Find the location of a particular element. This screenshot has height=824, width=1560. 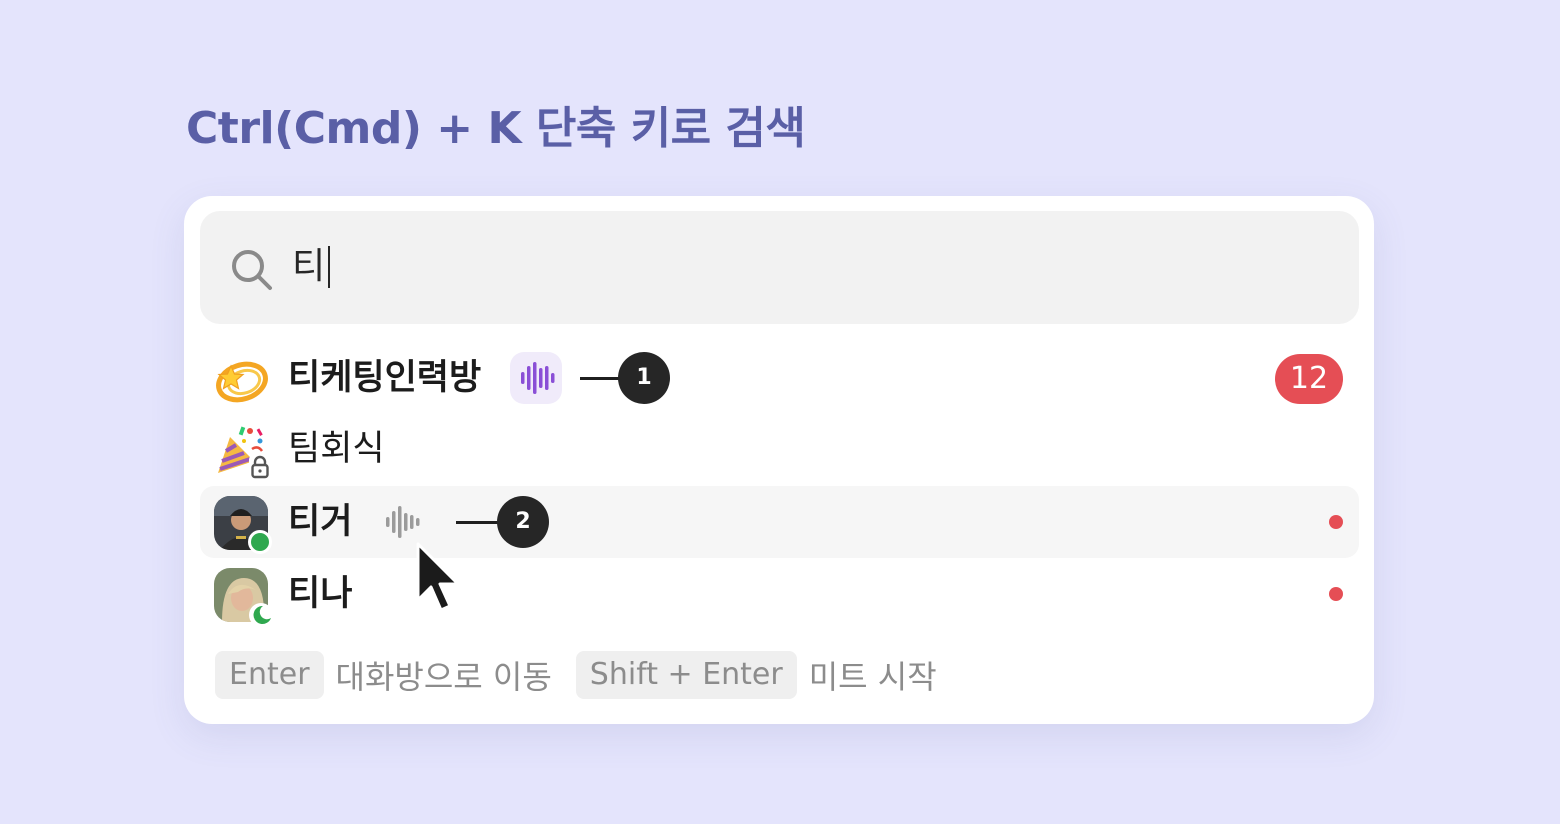

enter-hint-text: 대화방으로 이동 is located at coordinates (443, 677).